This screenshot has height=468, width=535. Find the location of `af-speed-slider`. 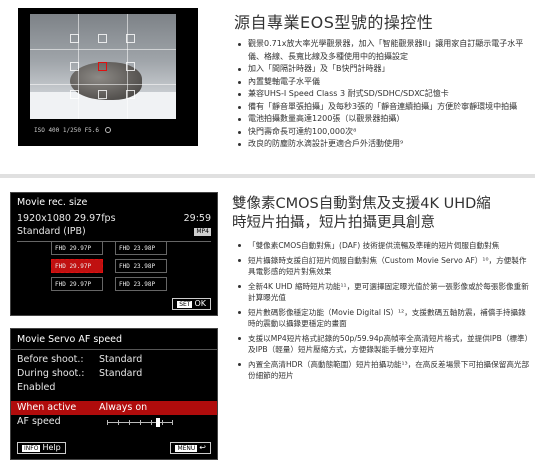

af-speed-slider is located at coordinates (140, 422).